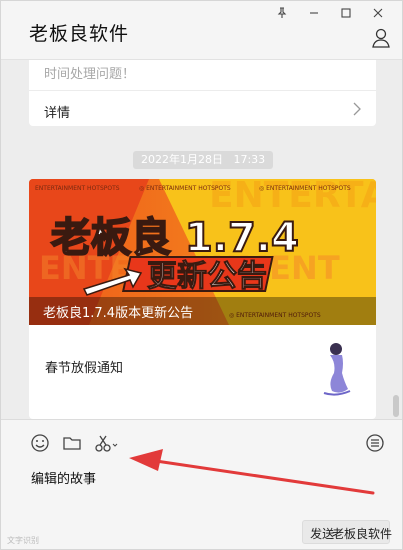  What do you see at coordinates (57, 111) in the screenshot?
I see `details-link: 详情` at bounding box center [57, 111].